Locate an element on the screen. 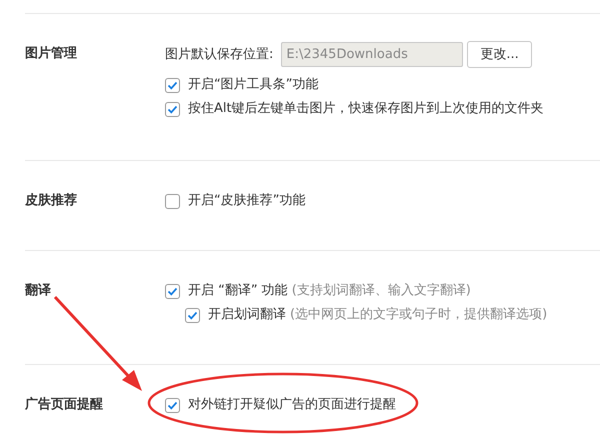 The height and width of the screenshot is (440, 600). checkbox-label: 按住Alt键后左键单击图片，快速保存图片到上次使用的文件夹 is located at coordinates (366, 109).